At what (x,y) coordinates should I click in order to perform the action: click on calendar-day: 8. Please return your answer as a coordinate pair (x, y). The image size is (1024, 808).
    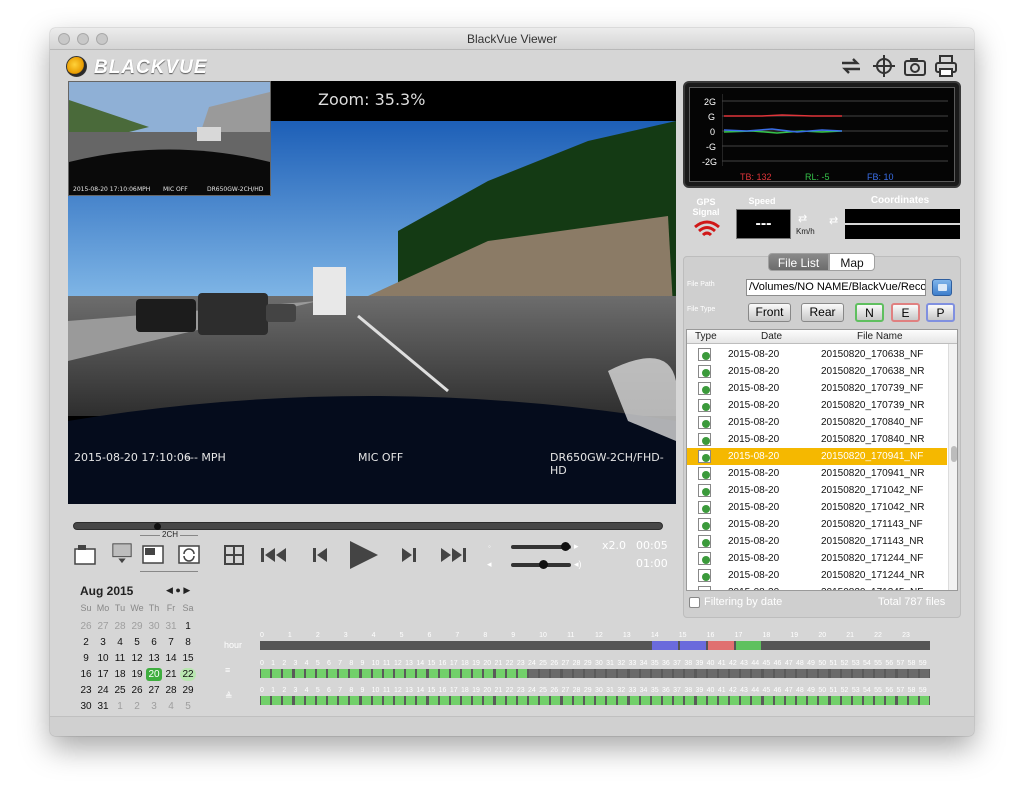
    Looking at the image, I should click on (188, 642).